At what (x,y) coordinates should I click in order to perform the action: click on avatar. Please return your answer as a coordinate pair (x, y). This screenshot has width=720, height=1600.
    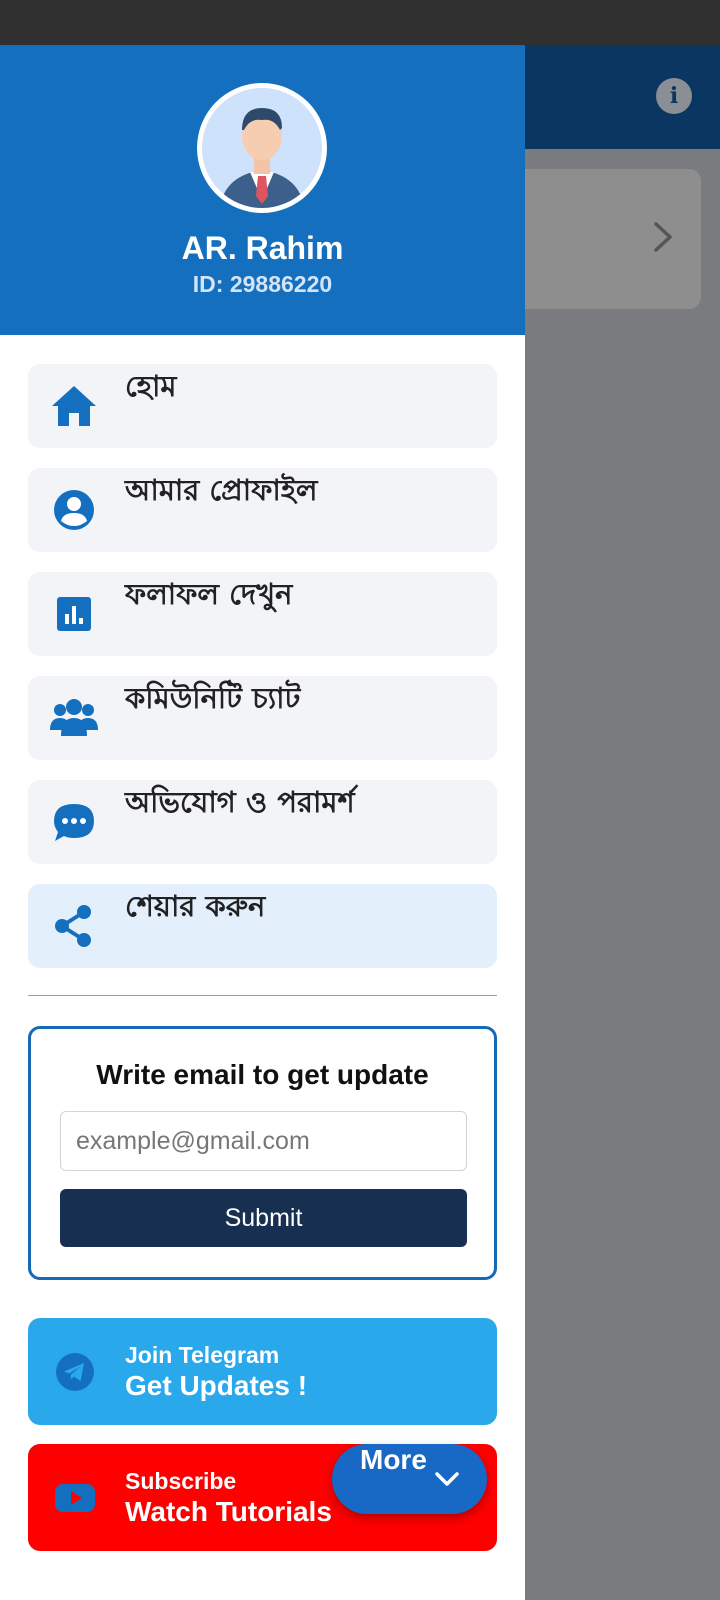
    Looking at the image, I should click on (262, 148).